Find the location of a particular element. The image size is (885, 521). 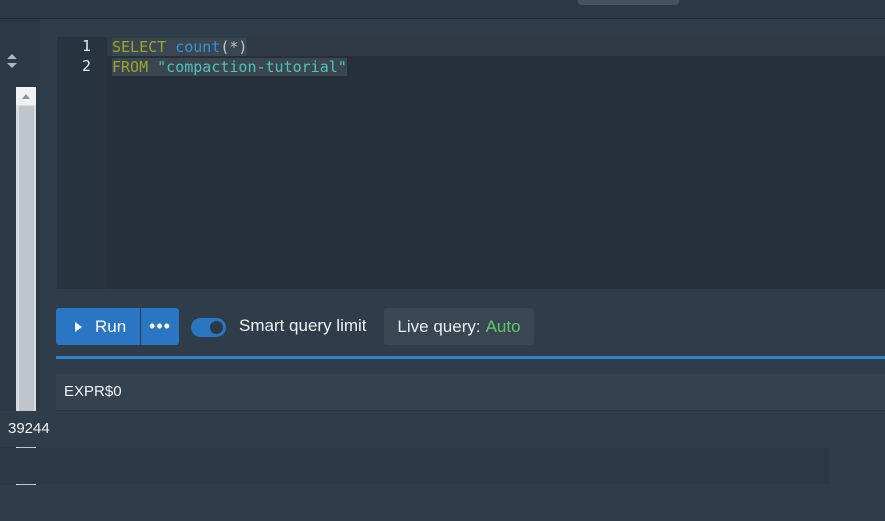

top-tab is located at coordinates (628, 2).